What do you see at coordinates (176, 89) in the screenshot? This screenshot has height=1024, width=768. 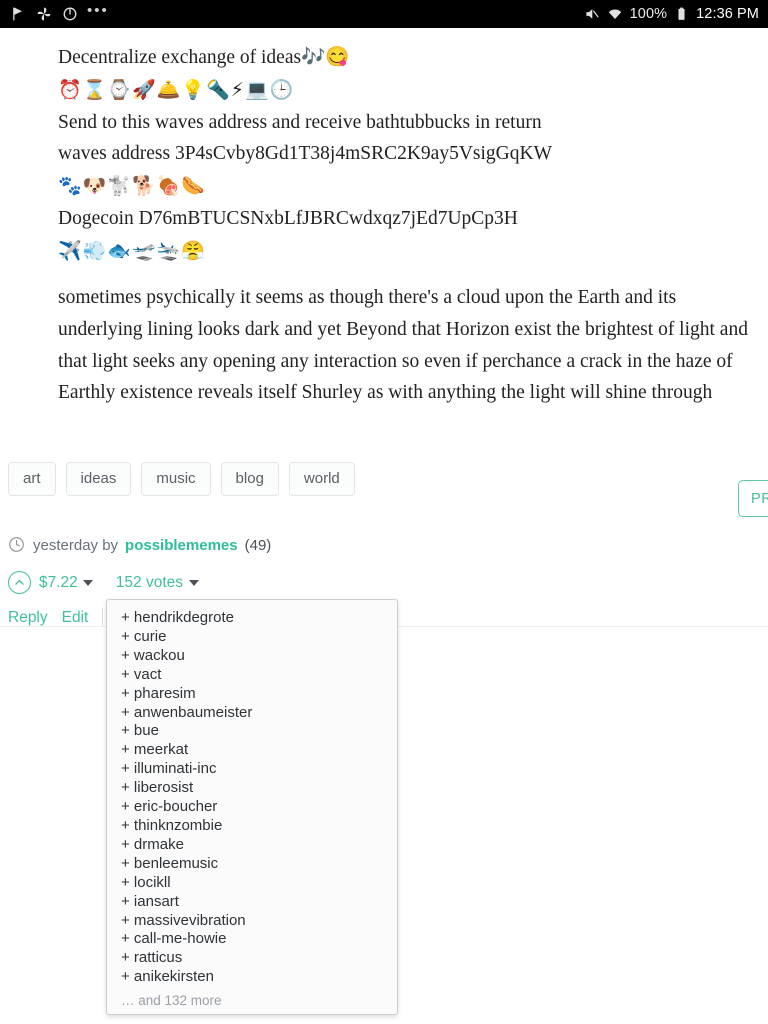 I see `post-emoji-line-1: ⏰⌛⌚🚀🛎️💡🔦⚡💻🕒` at bounding box center [176, 89].